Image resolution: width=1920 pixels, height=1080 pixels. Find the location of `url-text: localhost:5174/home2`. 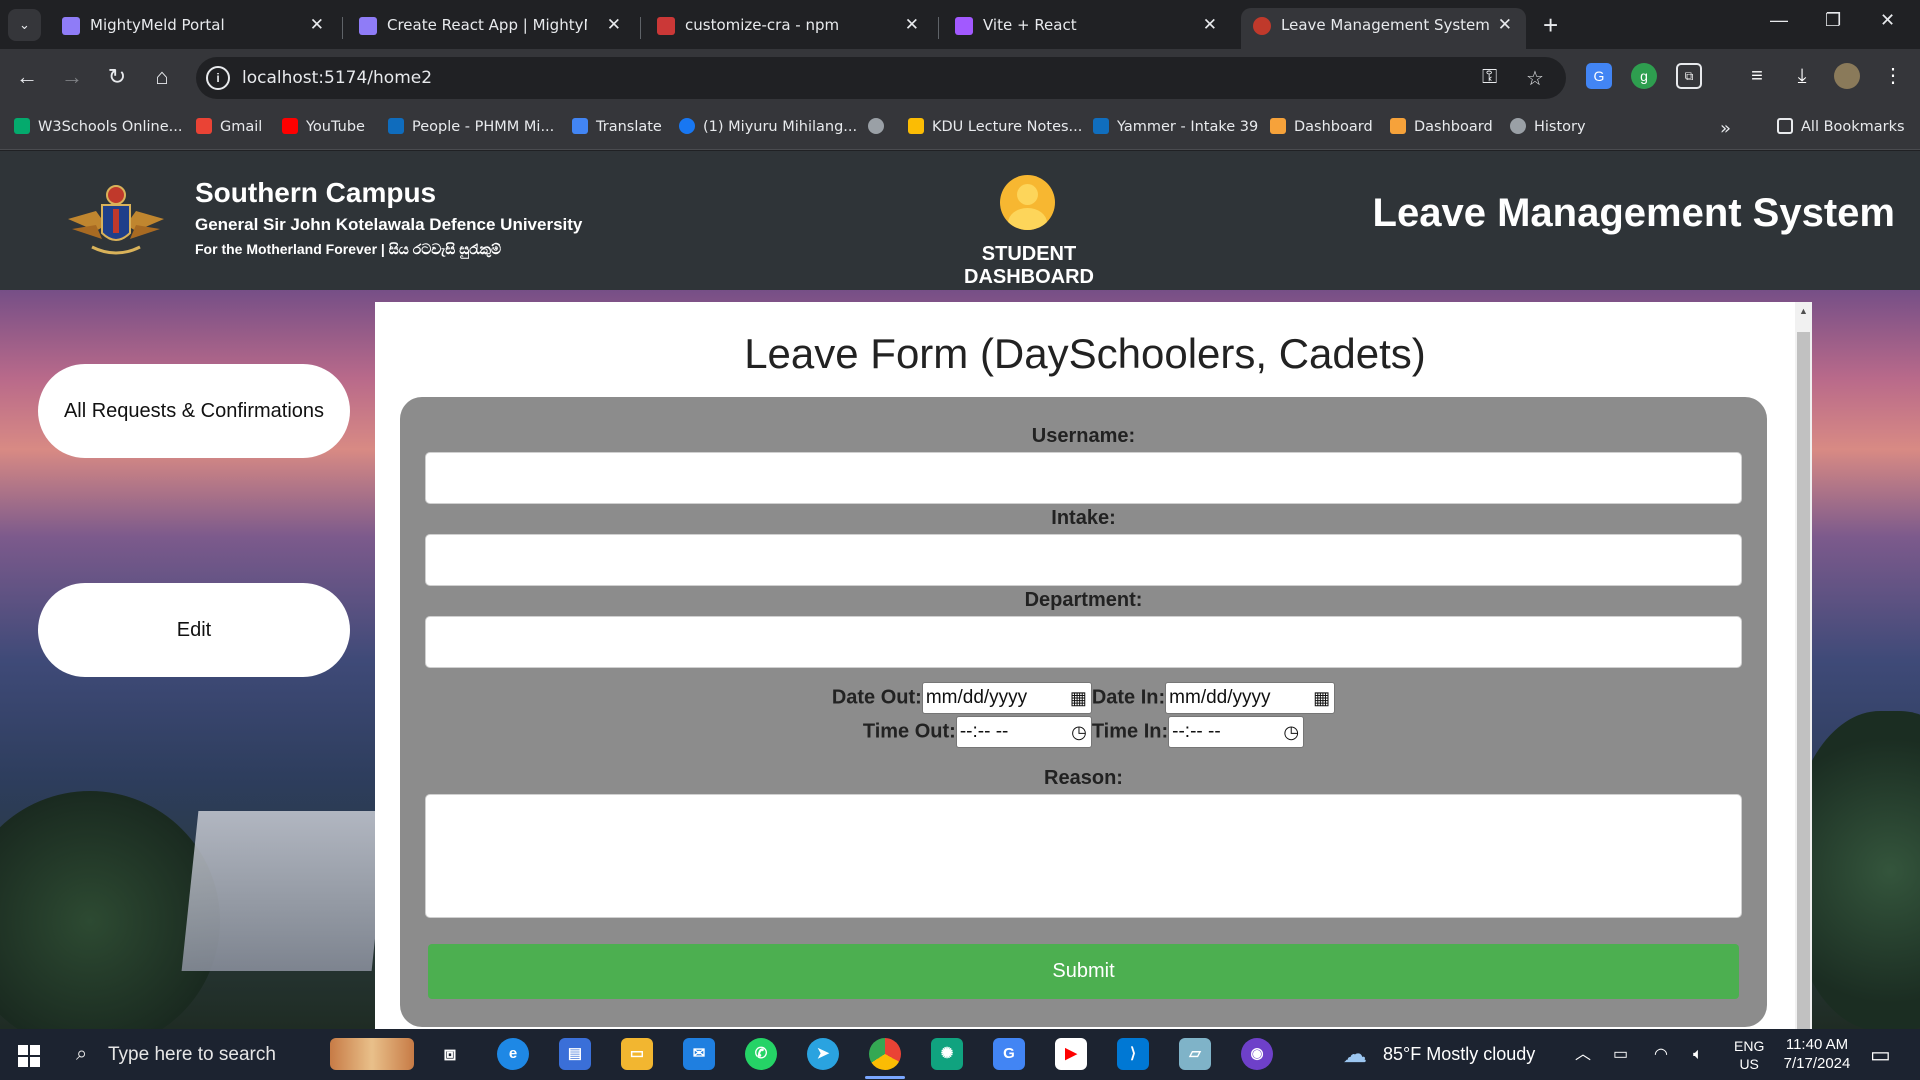

url-text: localhost:5174/home2 is located at coordinates (337, 78).